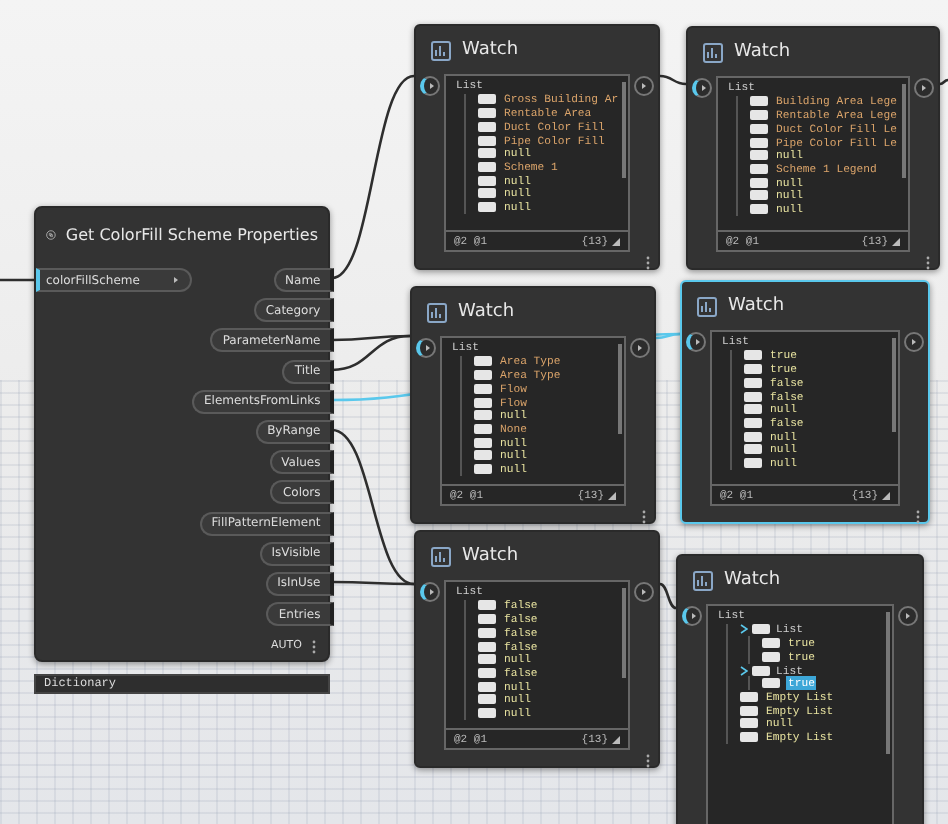 This screenshot has width=948, height=824. I want to click on node-title: Get ColorFill Scheme Properties, so click(191, 235).